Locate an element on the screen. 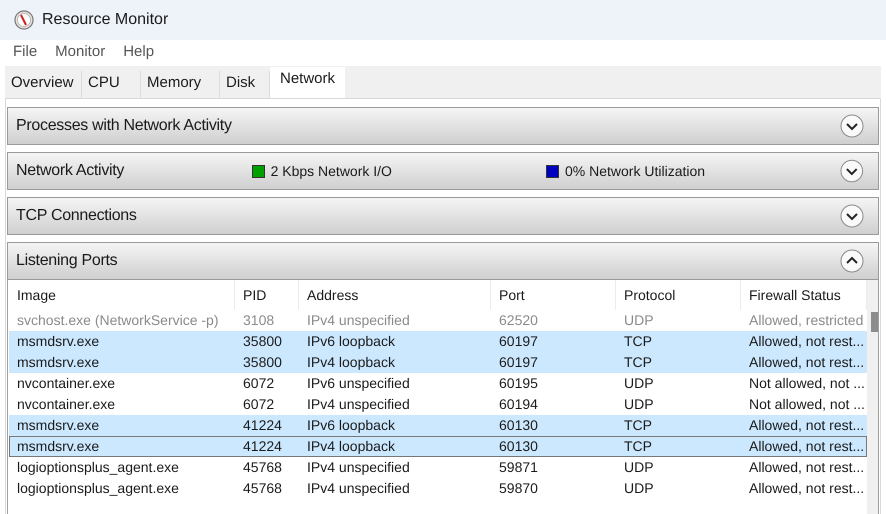 The image size is (886, 514). menu-item: File is located at coordinates (25, 52).